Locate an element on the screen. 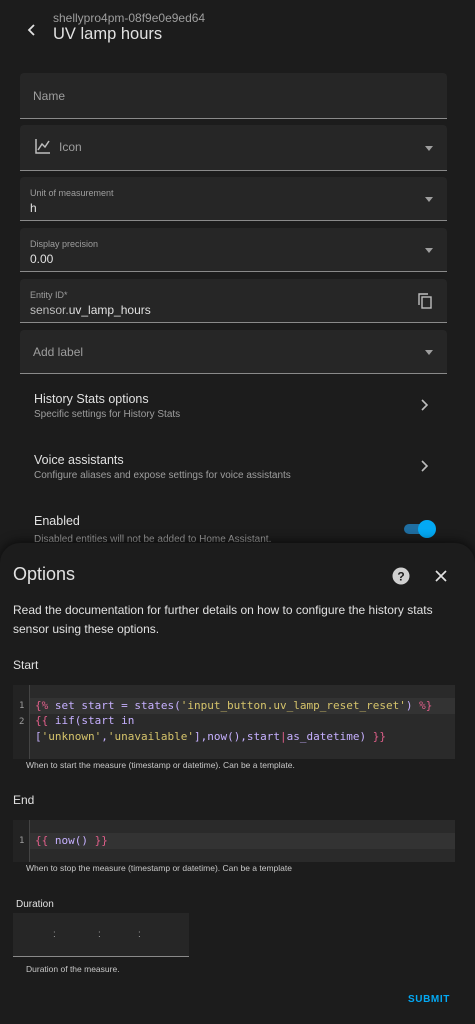 The image size is (475, 1024). entity-id-field: Entity ID* sensor.uv_lamp_hours is located at coordinates (233, 301).